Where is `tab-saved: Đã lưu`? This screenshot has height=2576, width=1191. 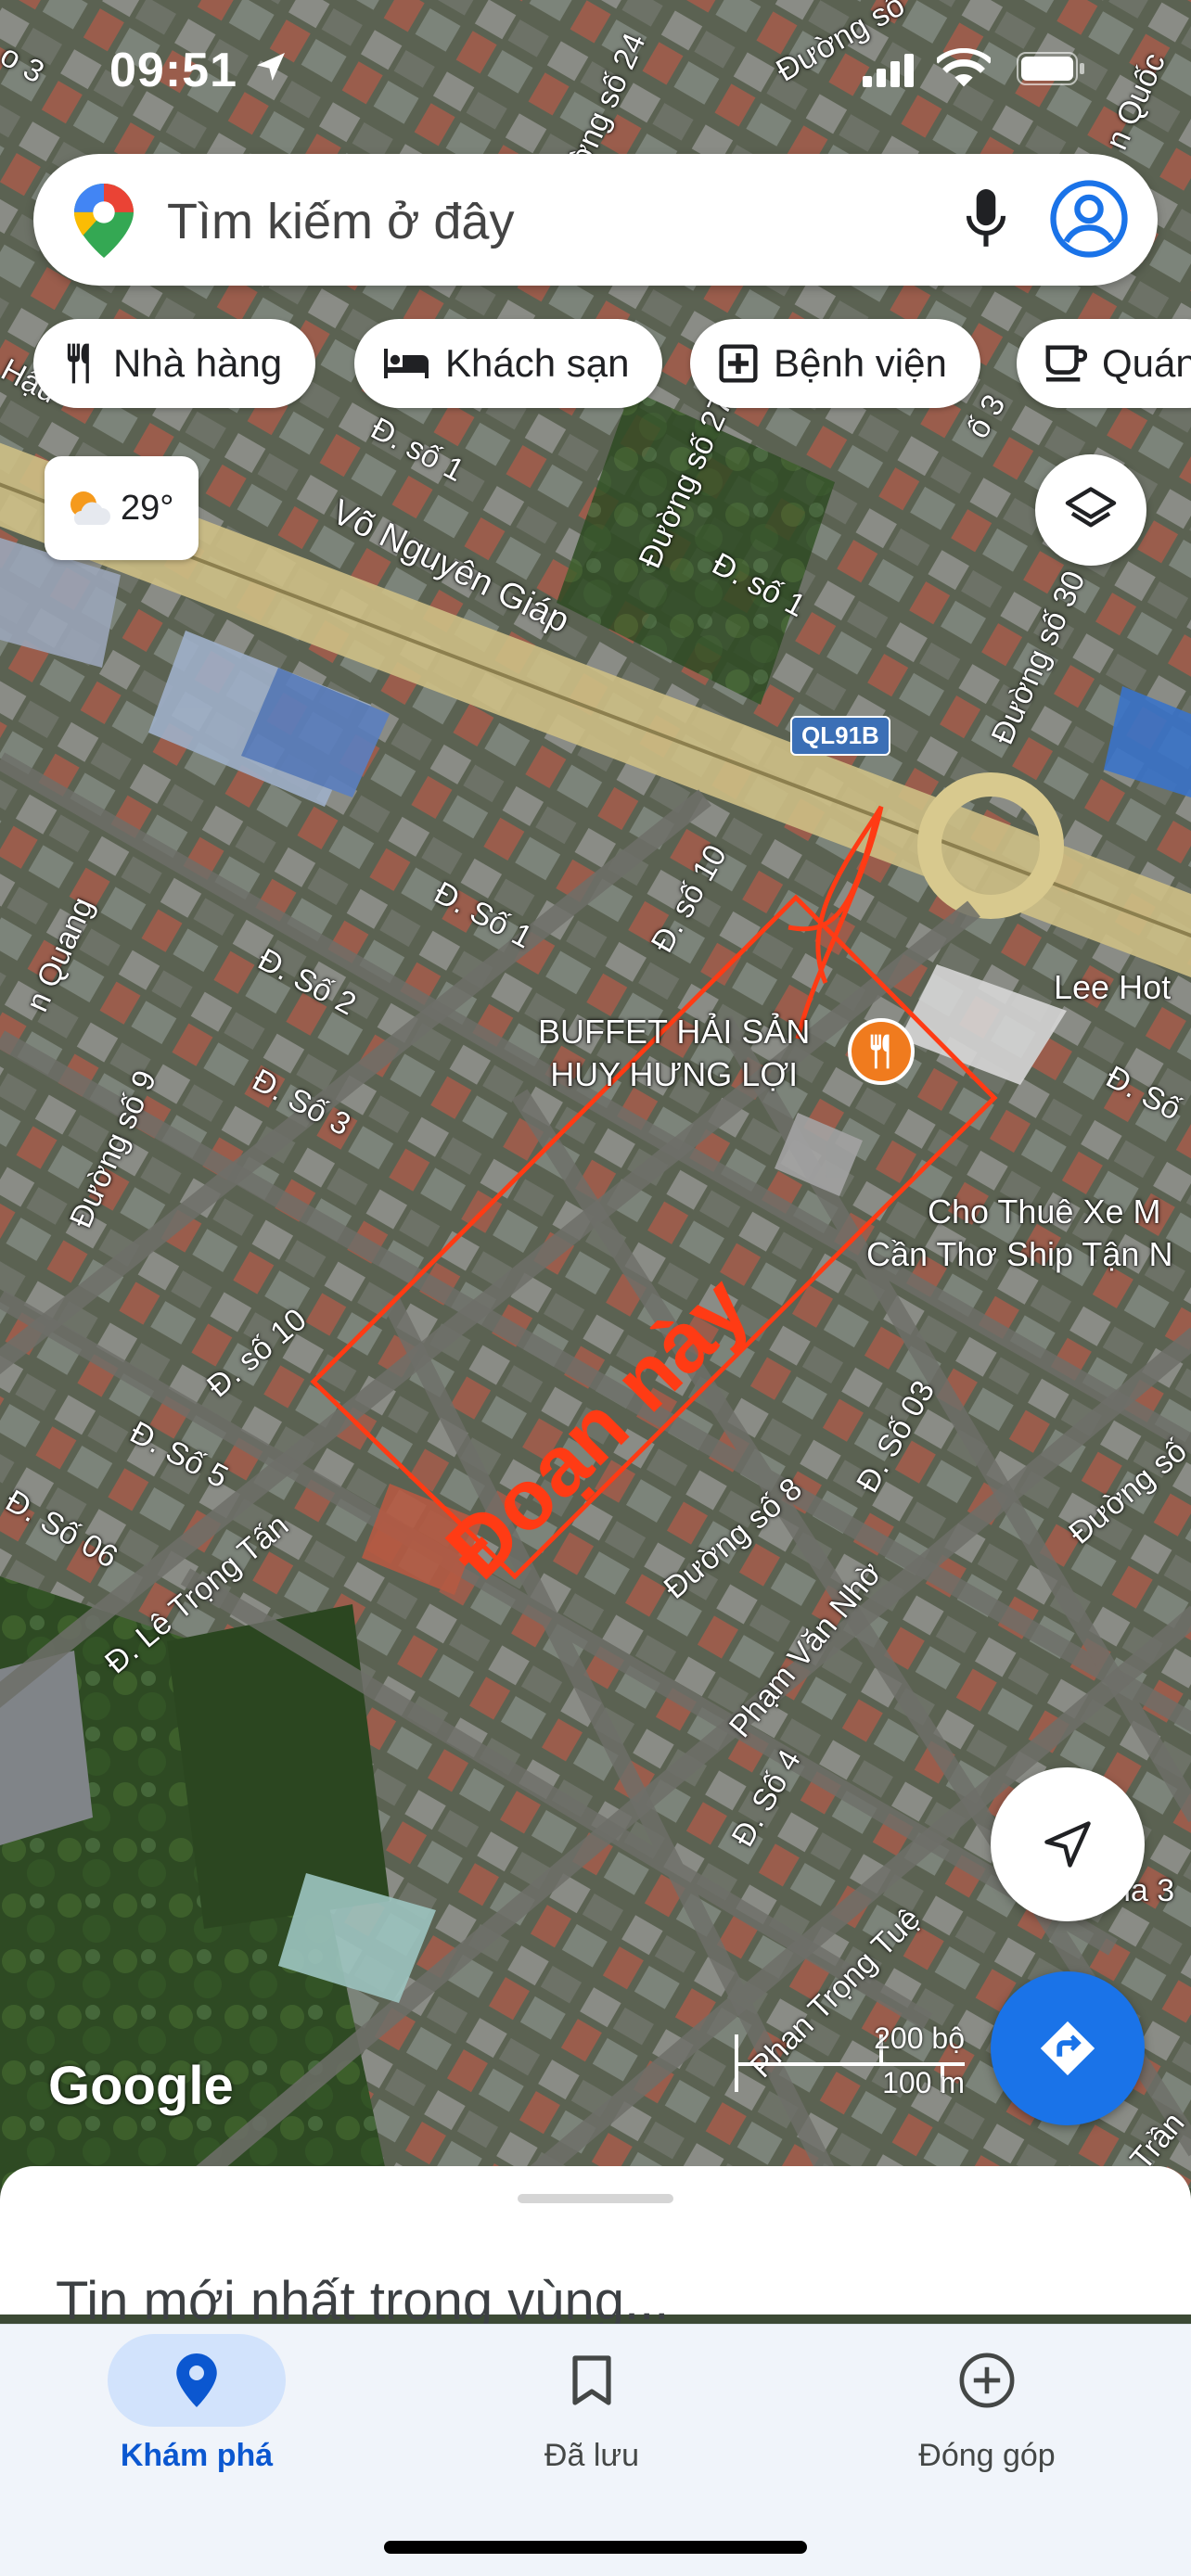
tab-saved: Đã lưu is located at coordinates (592, 2418).